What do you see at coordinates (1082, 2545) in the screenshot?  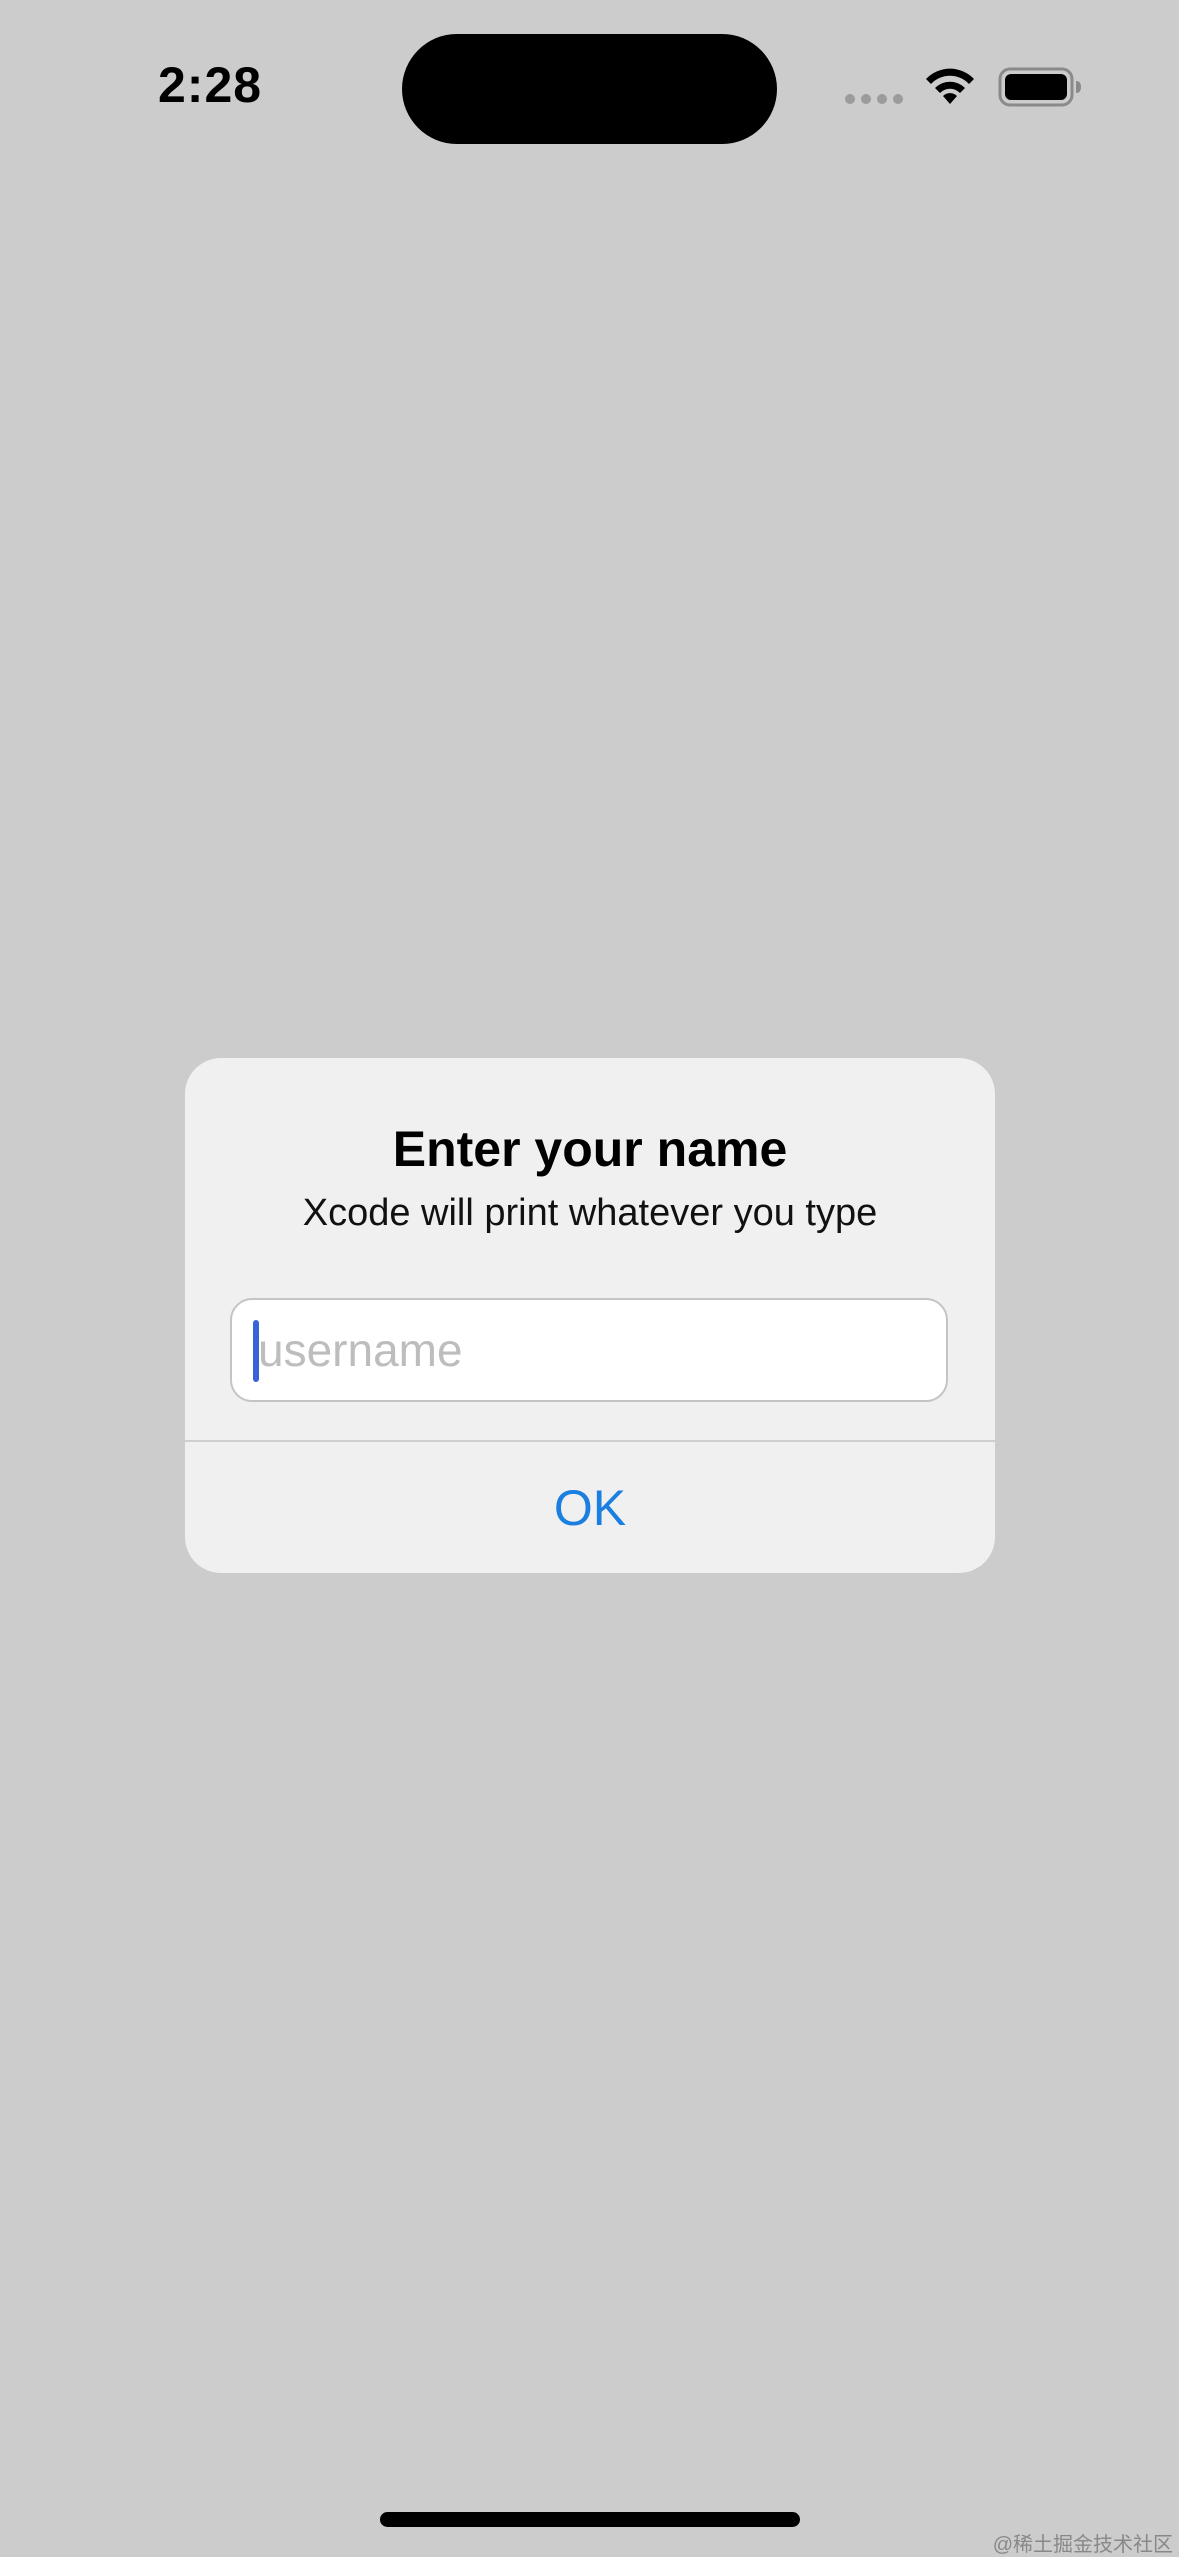 I see `watermark: @稀土掘金技术社区` at bounding box center [1082, 2545].